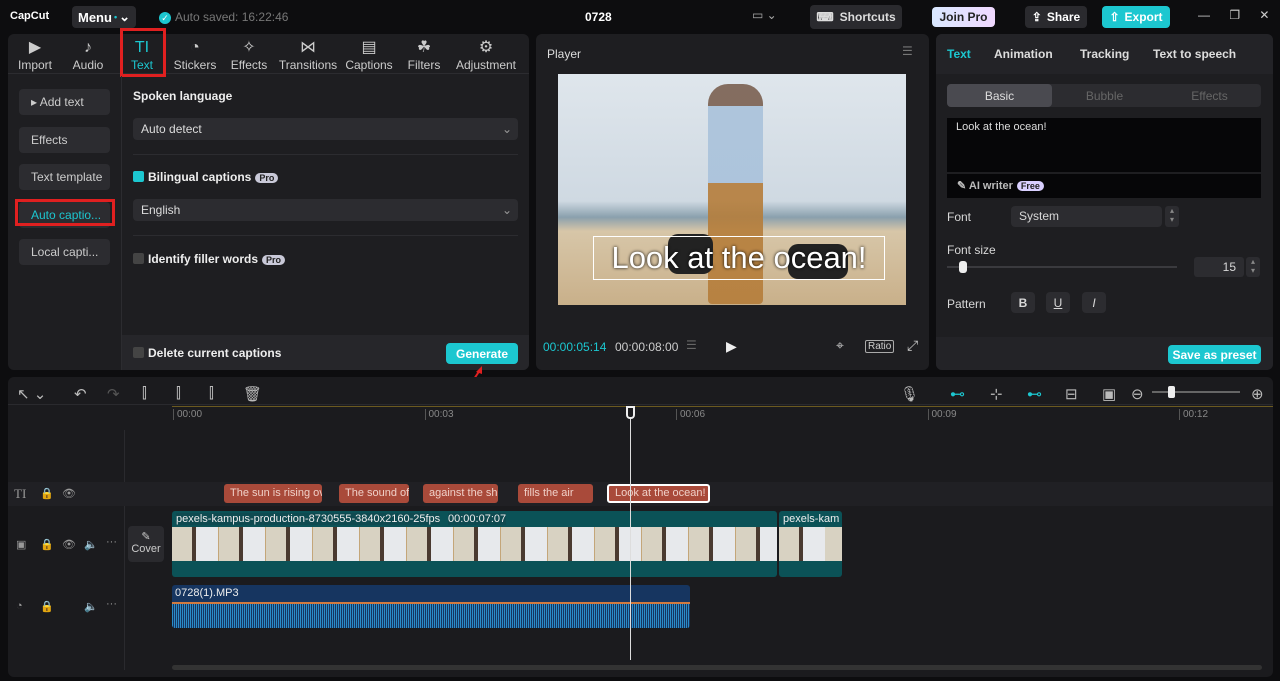  Describe the element at coordinates (1034, 394) in the screenshot. I see `preview-axis-icon: ⊷` at that location.